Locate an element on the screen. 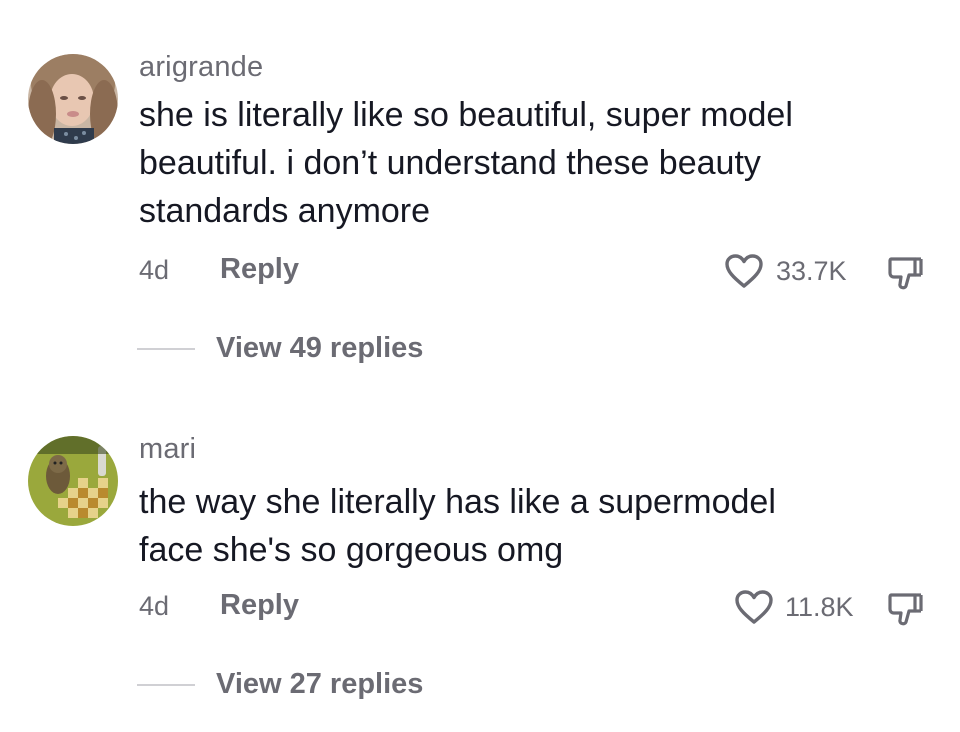  view-replies-row: View 27 replies is located at coordinates (480, 684).